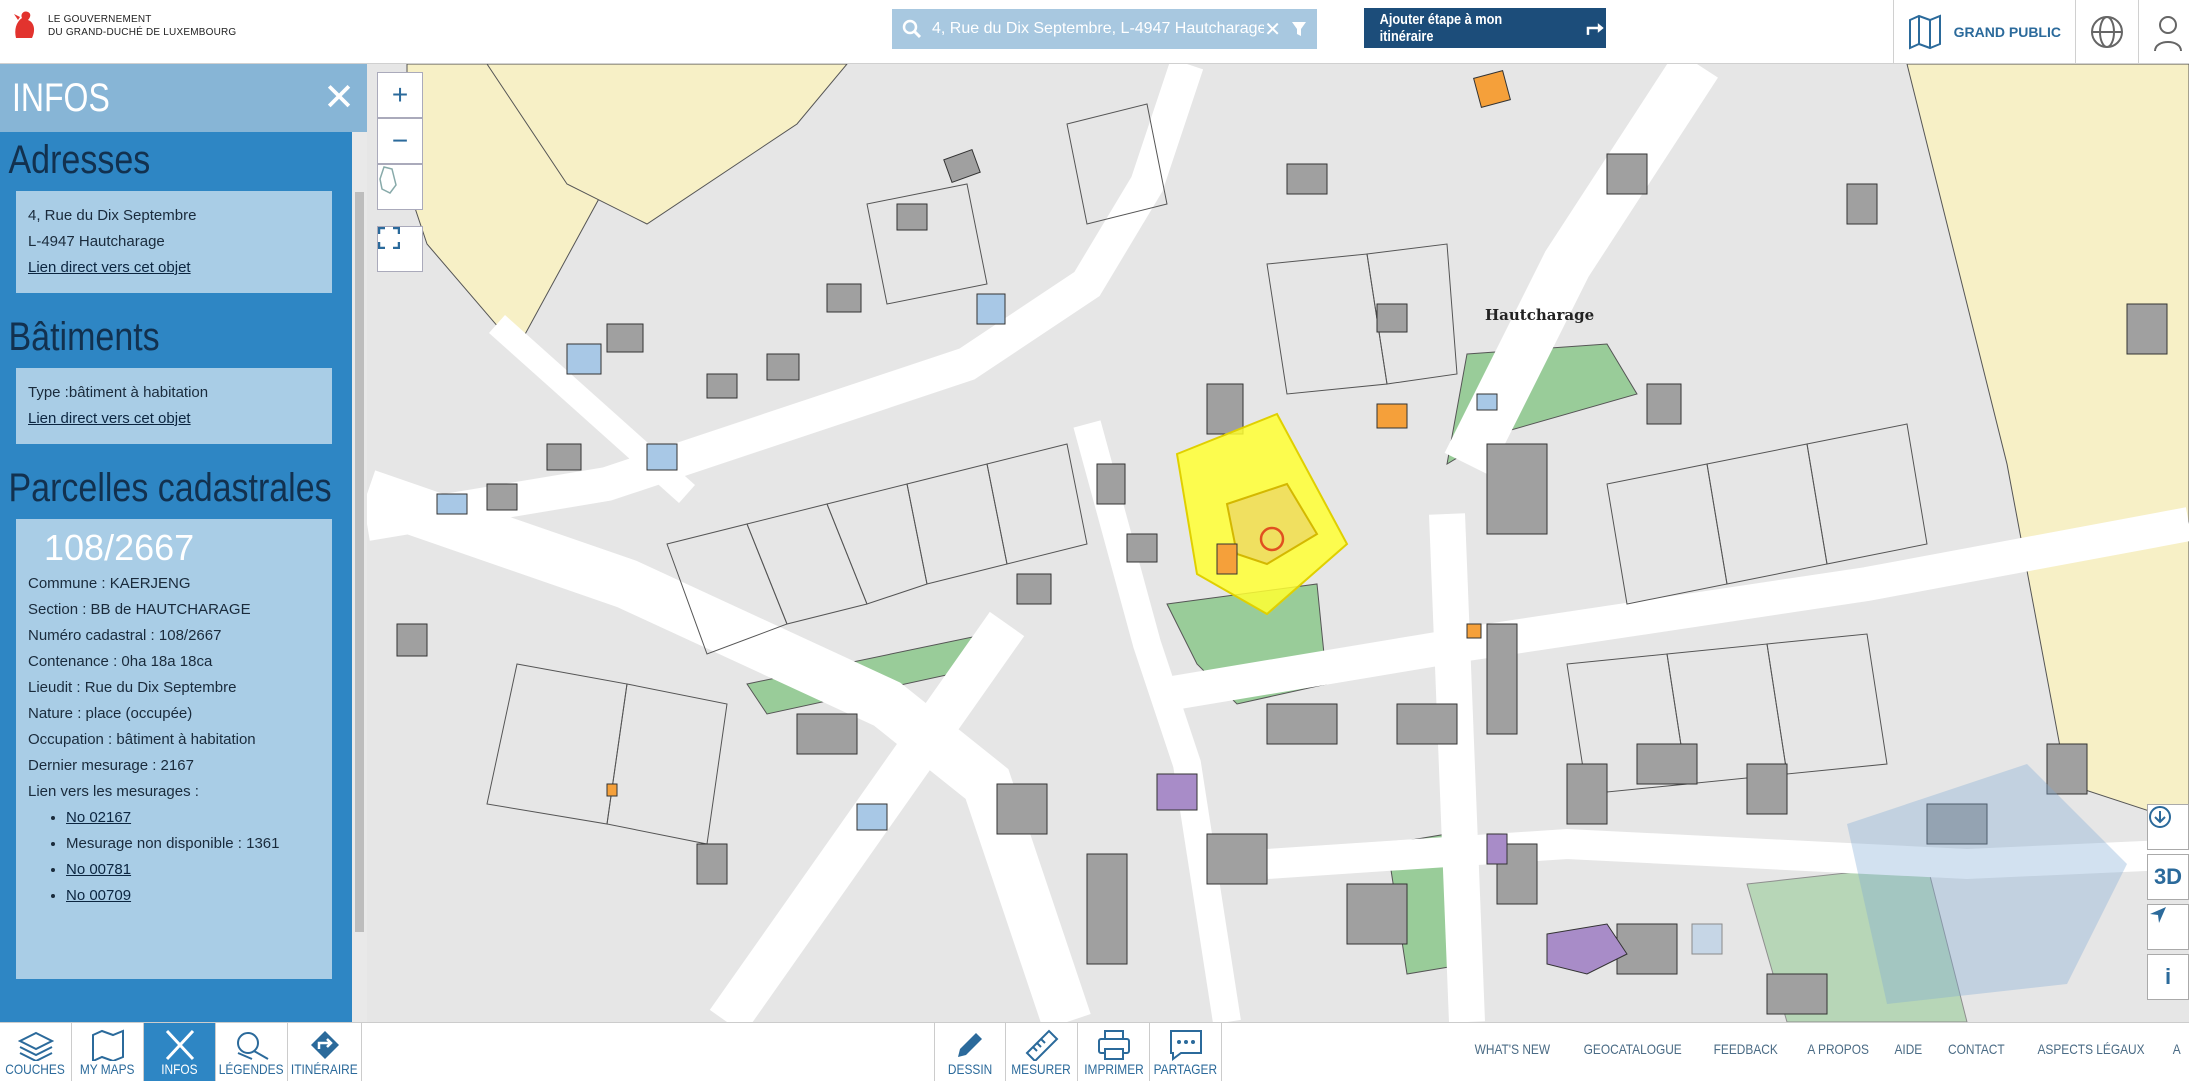 This screenshot has width=2189, height=1081. Describe the element at coordinates (98, 817) in the screenshot. I see `mesurage-link: No 02167` at that location.